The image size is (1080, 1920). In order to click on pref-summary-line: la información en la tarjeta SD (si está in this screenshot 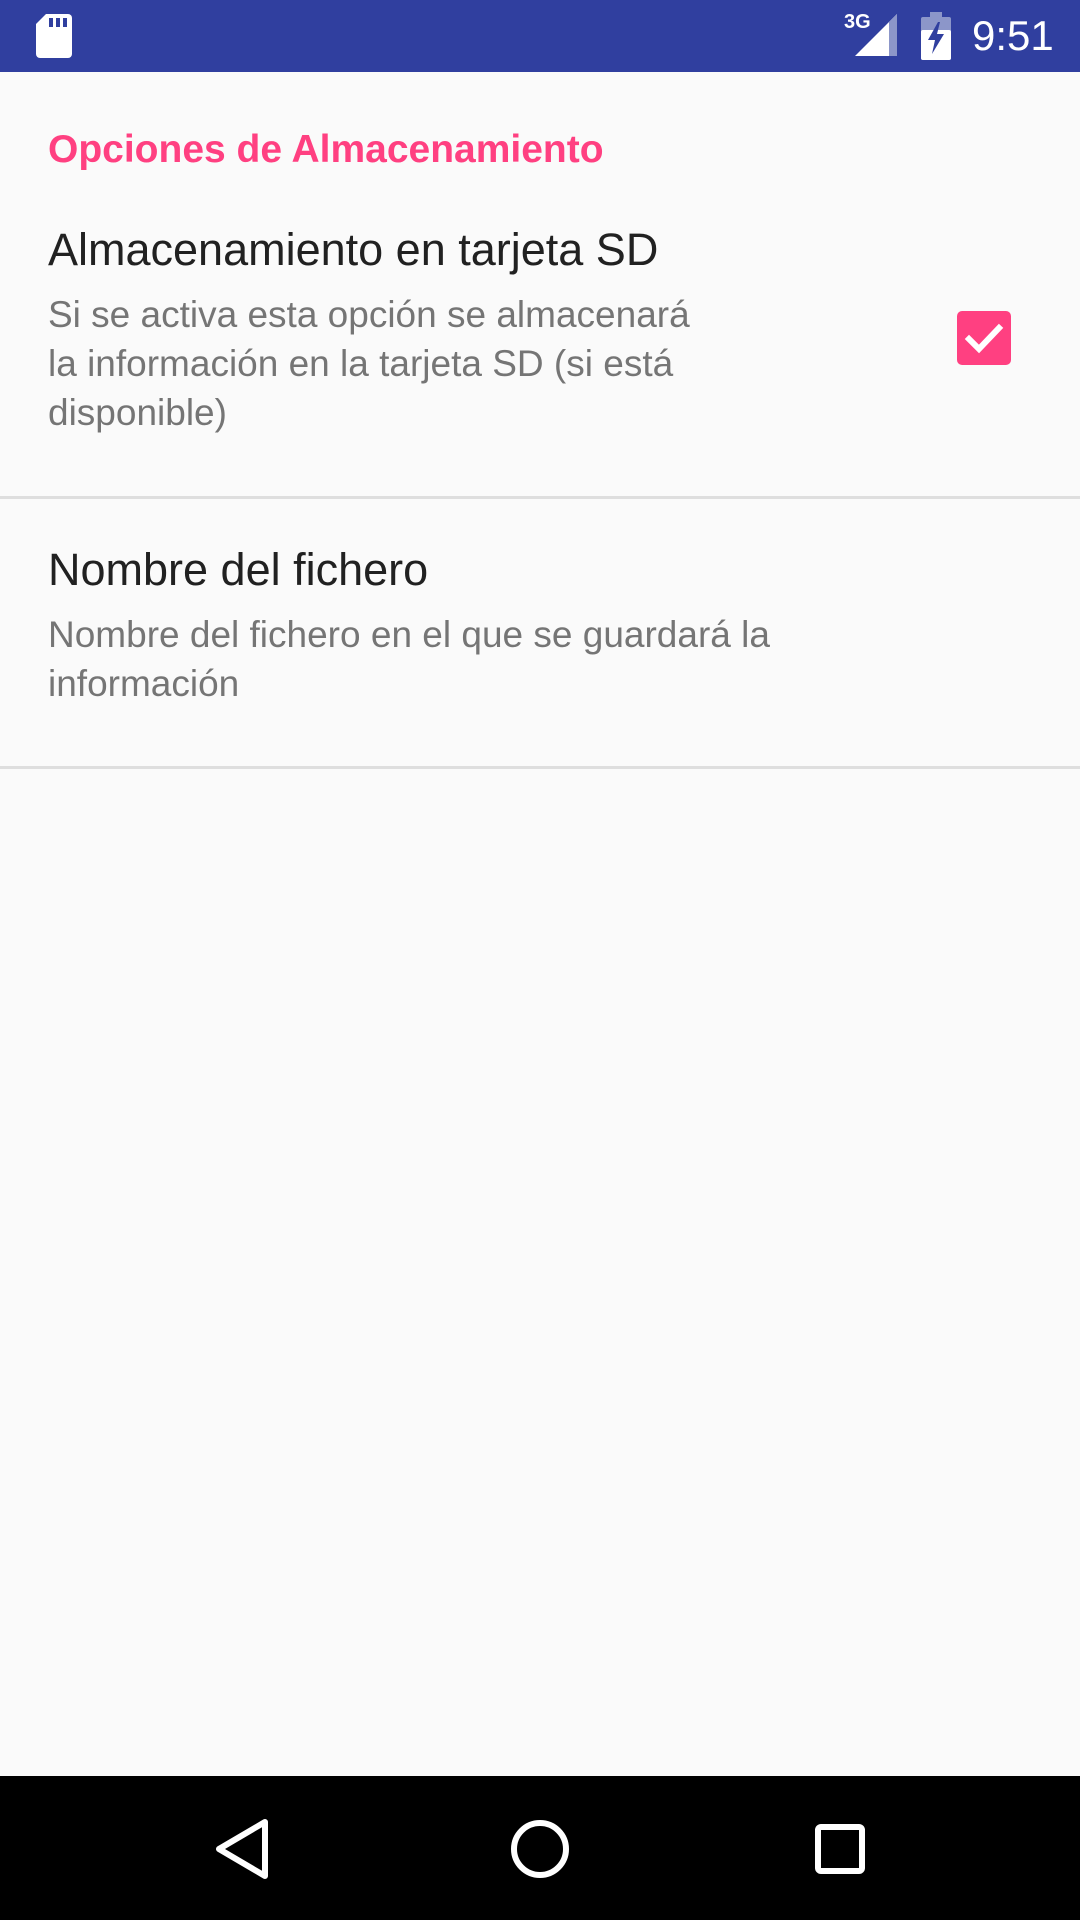, I will do `click(361, 363)`.